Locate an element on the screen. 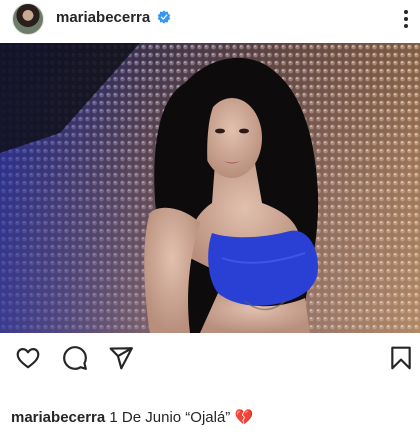 Image resolution: width=420 pixels, height=434 pixels. post-actions is located at coordinates (210, 357).